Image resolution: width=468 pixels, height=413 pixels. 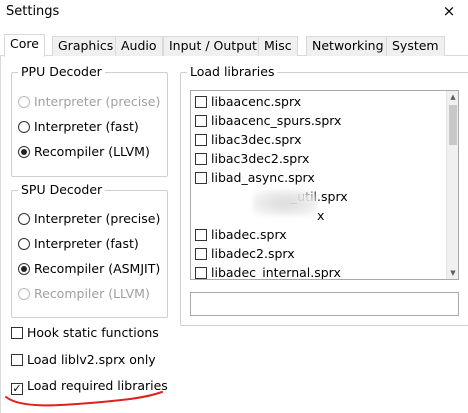 I want to click on red-underline-annotation, so click(x=84, y=399).